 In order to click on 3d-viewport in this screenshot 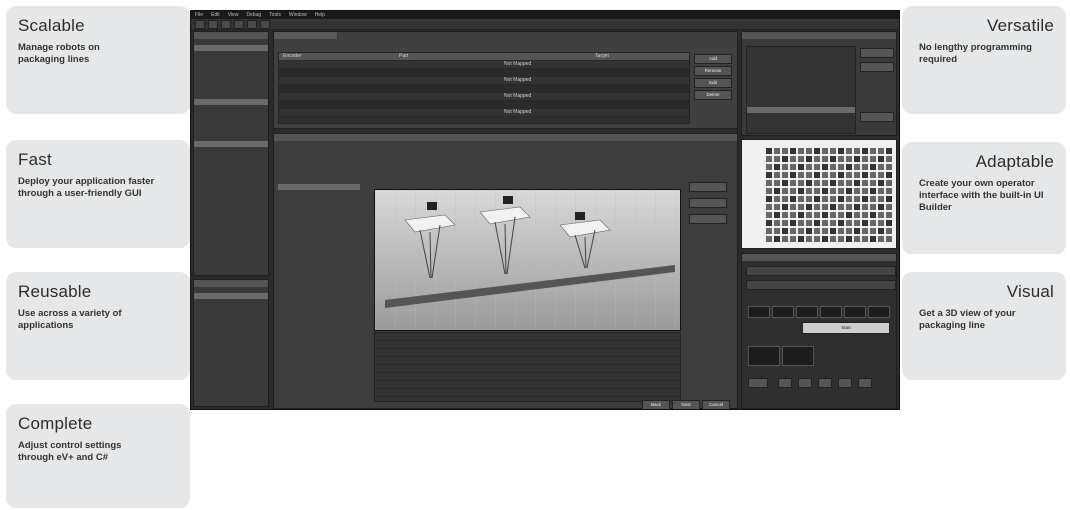, I will do `click(527, 260)`.